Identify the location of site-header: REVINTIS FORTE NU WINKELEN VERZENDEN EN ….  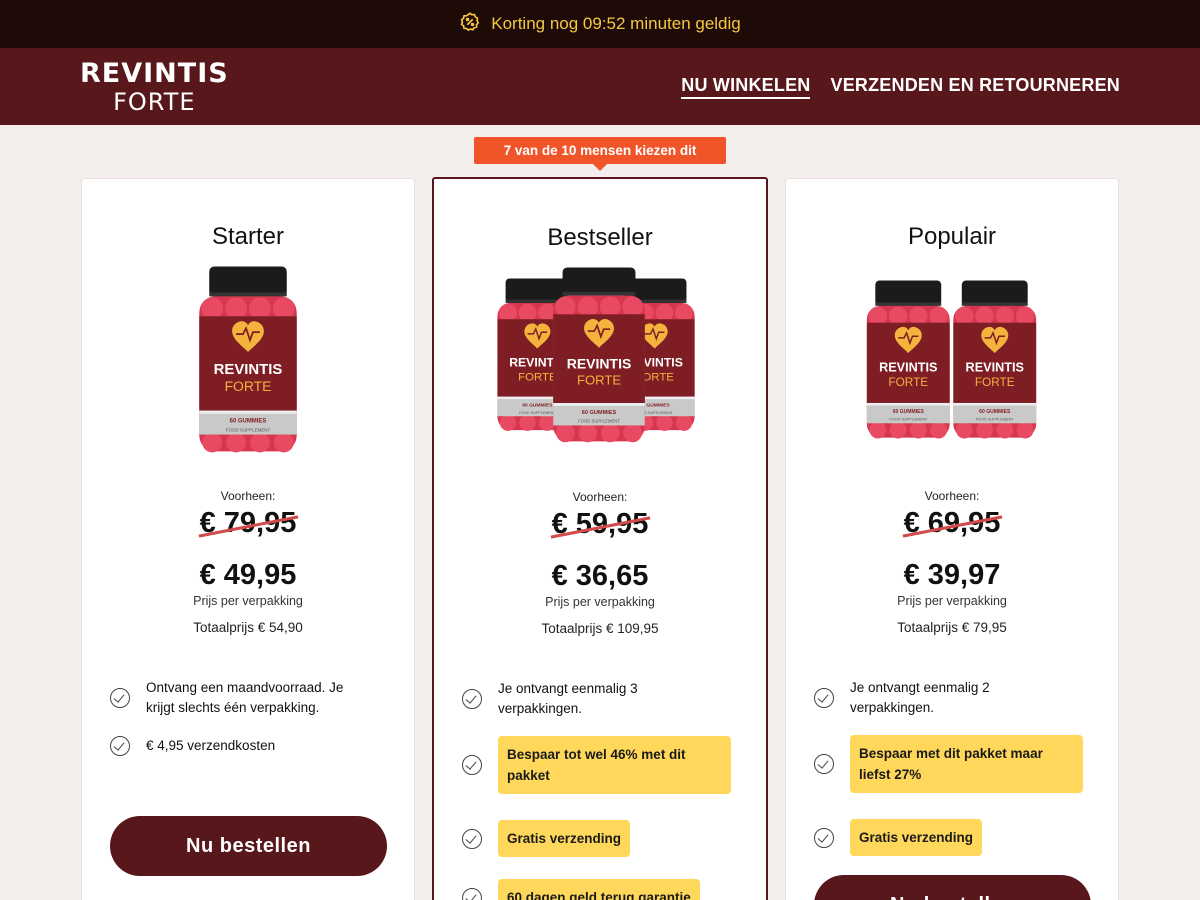
(600, 86).